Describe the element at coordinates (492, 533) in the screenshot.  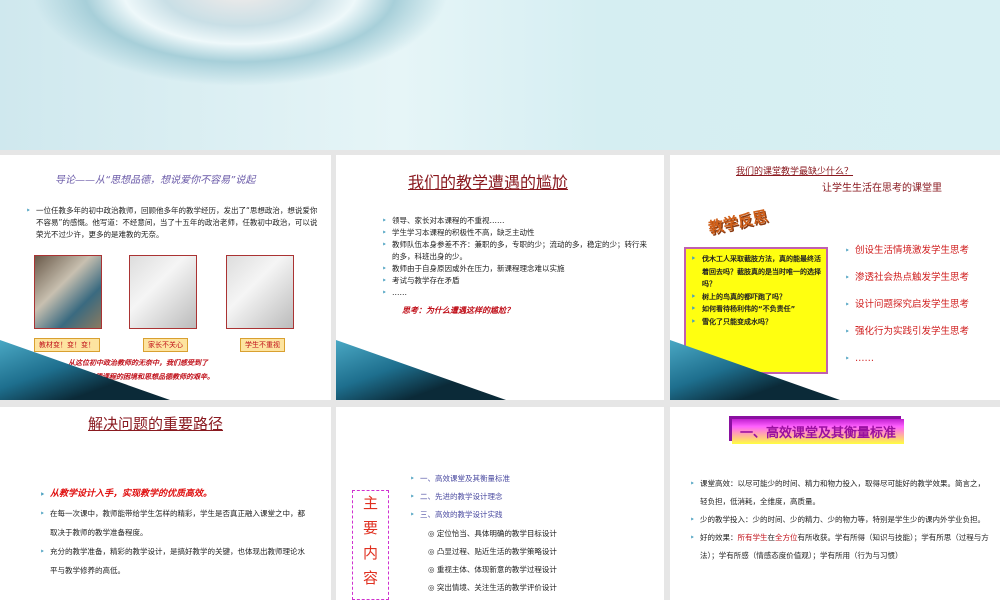
I see `toc-subitem: ◎ 定位恰当、具体明确的教学目标设计` at that location.